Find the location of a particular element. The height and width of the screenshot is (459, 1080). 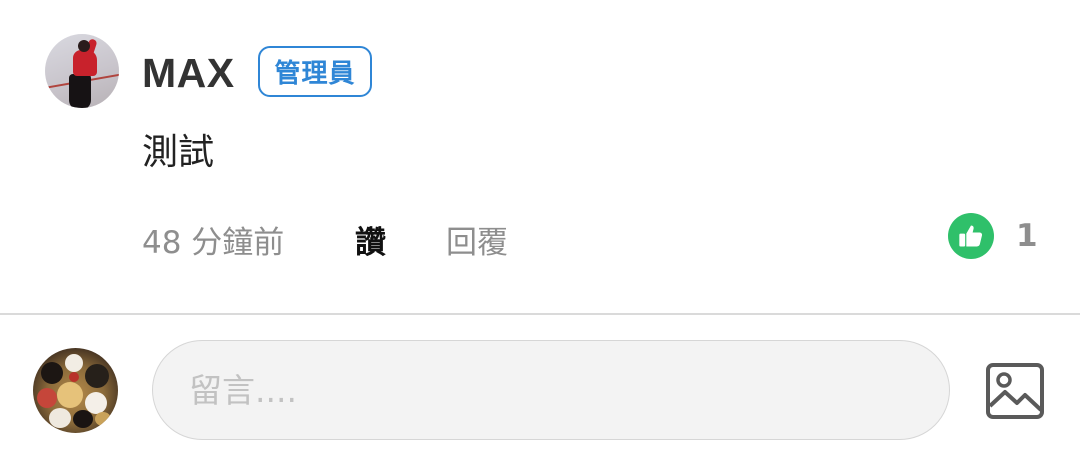

avatar-figure-legs is located at coordinates (80, 91).